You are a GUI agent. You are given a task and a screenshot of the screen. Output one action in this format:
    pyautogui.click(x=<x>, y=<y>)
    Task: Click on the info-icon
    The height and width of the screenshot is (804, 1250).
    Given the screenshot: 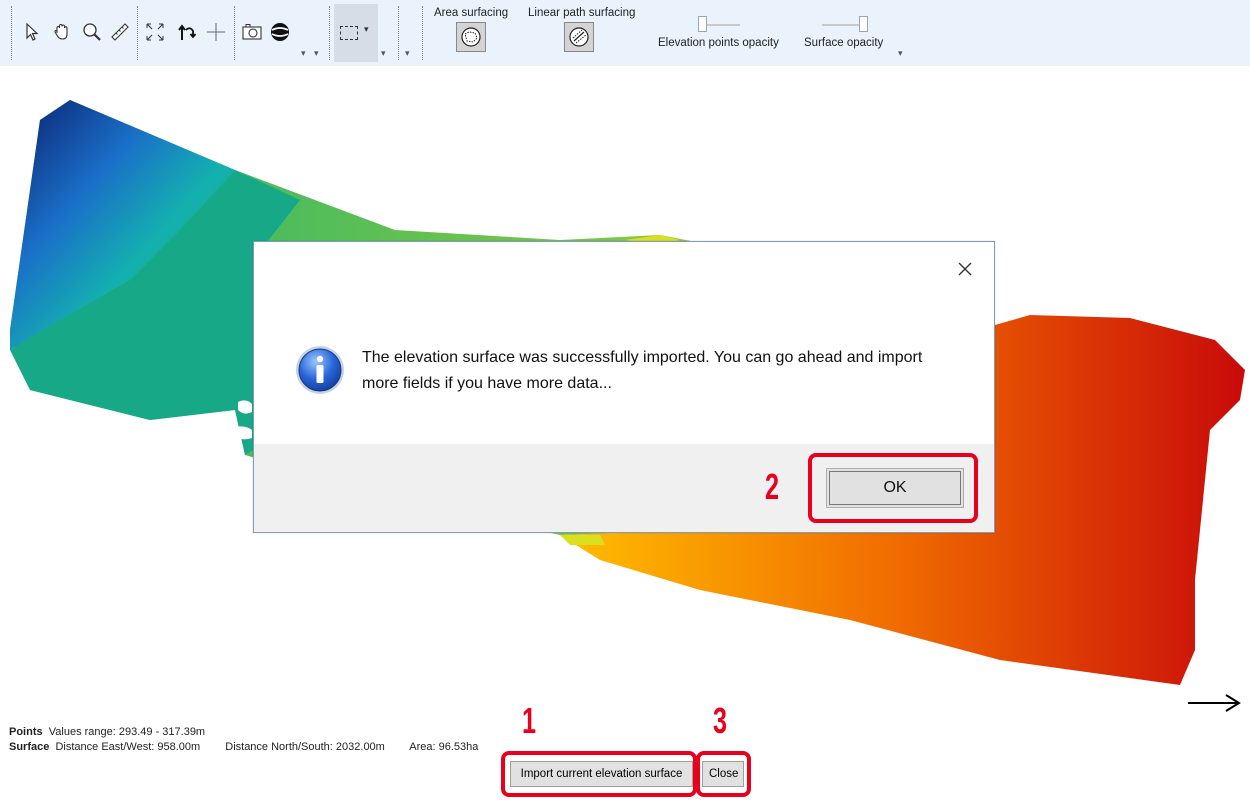 What is the action you would take?
    pyautogui.click(x=320, y=370)
    